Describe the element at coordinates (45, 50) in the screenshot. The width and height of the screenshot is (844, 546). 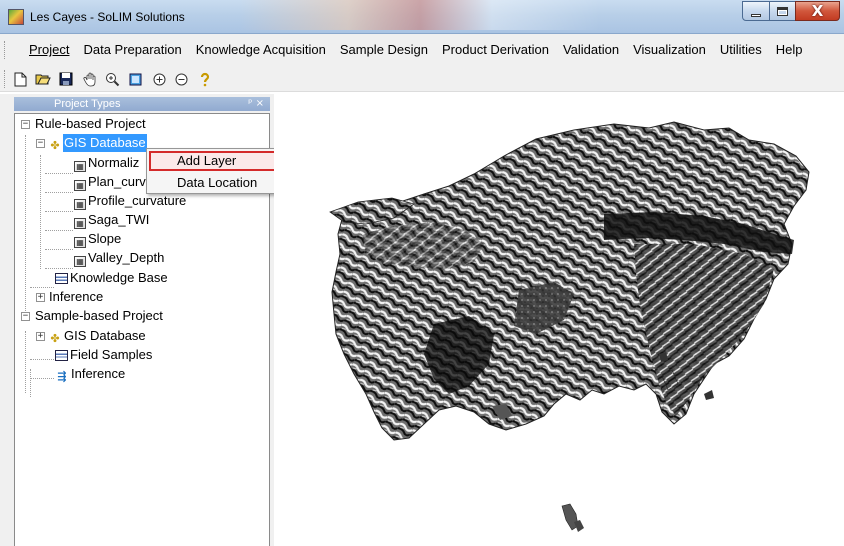
I see `menu-project: Project` at that location.